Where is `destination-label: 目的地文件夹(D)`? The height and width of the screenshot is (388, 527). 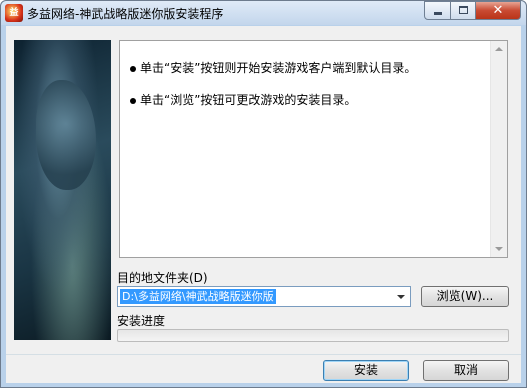 destination-label: 目的地文件夹(D) is located at coordinates (162, 278).